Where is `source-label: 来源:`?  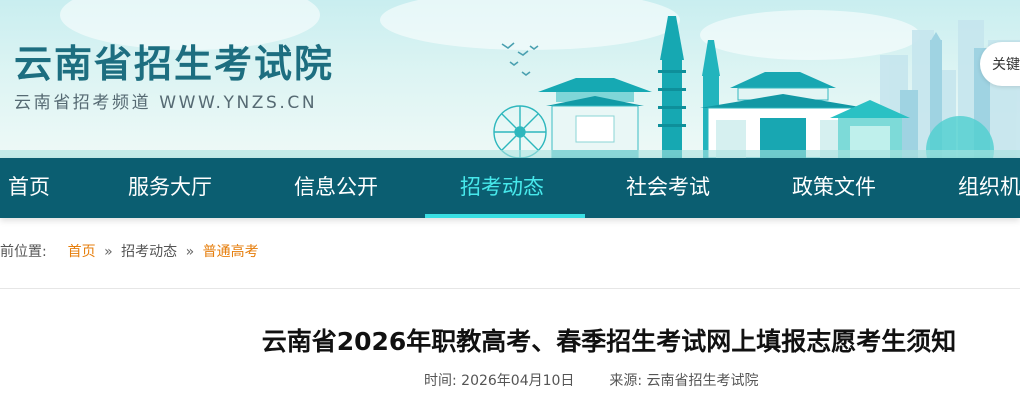 source-label: 来源: is located at coordinates (626, 381).